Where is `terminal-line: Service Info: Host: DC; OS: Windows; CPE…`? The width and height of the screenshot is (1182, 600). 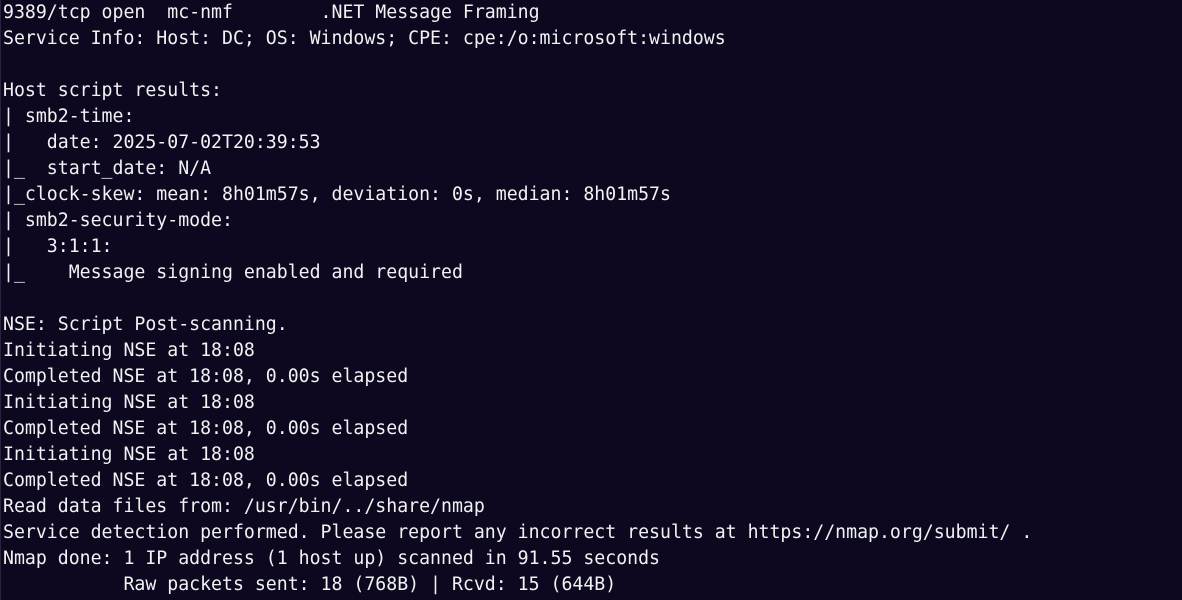 terminal-line: Service Info: Host: DC; OS: Windows; CPE… is located at coordinates (364, 38).